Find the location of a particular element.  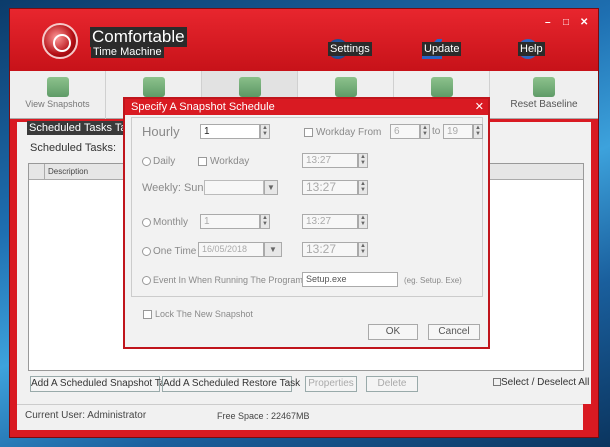

weekday-dropdown is located at coordinates (234, 187).